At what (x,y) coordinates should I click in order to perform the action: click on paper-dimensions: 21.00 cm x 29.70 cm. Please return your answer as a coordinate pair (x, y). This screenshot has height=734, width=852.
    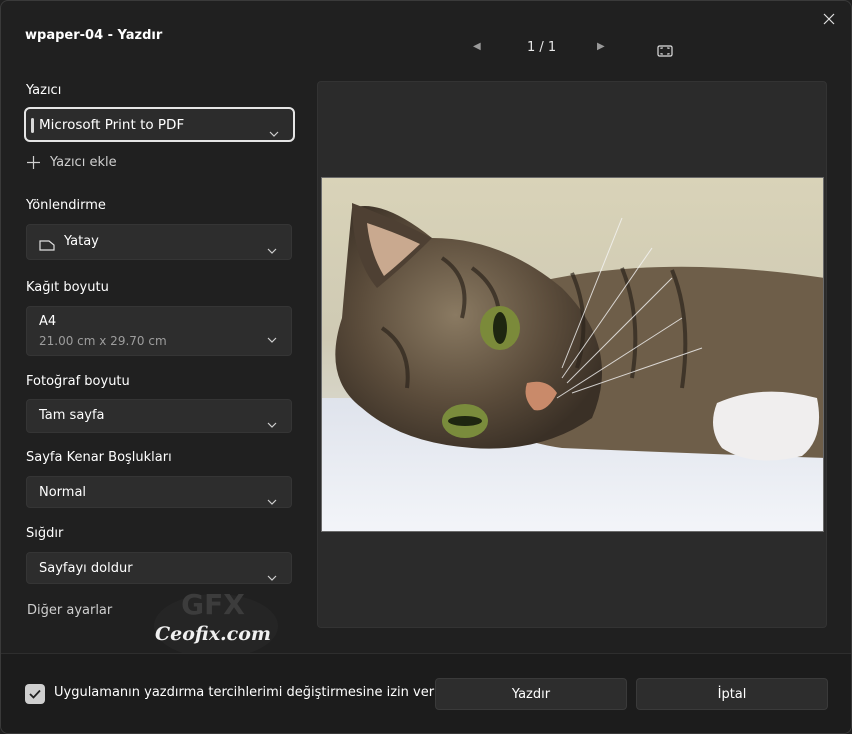
    Looking at the image, I should click on (103, 341).